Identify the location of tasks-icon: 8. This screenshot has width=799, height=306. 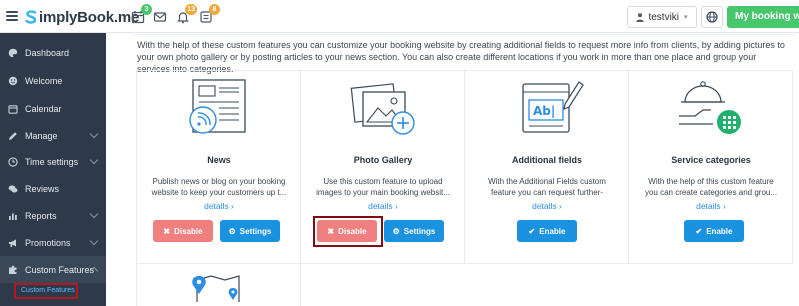
(209, 14).